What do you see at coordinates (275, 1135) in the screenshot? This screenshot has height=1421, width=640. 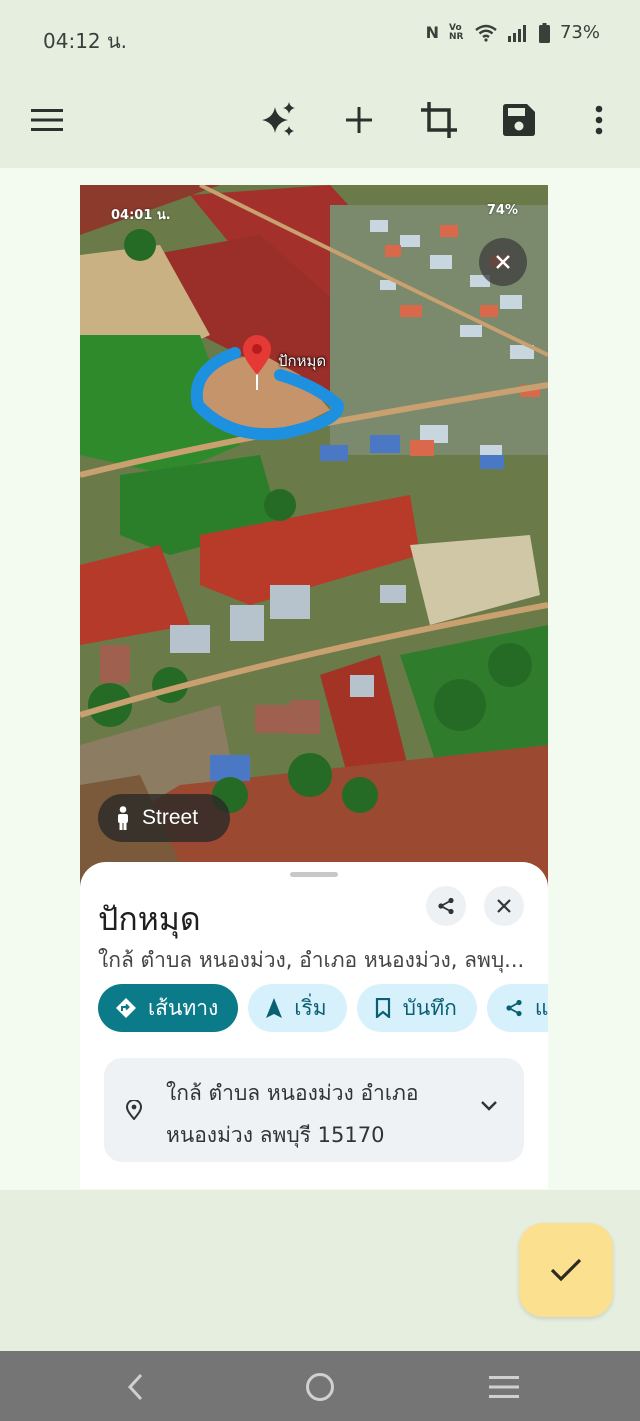 I see `address-line-2: หนองม่วง ลพบุรี 15170` at bounding box center [275, 1135].